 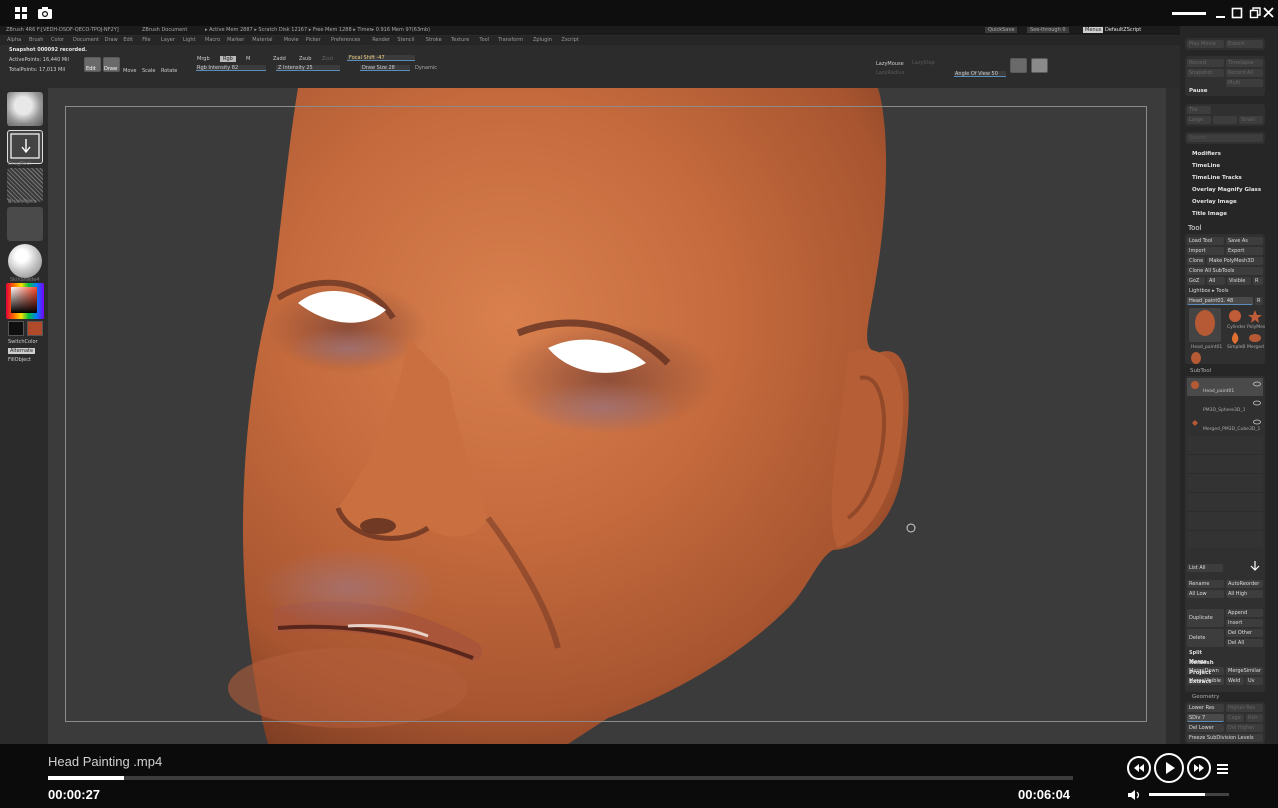 What do you see at coordinates (1225, 406) in the screenshot?
I see `subtool-row-2: PM3D_Sphere3D_1` at bounding box center [1225, 406].